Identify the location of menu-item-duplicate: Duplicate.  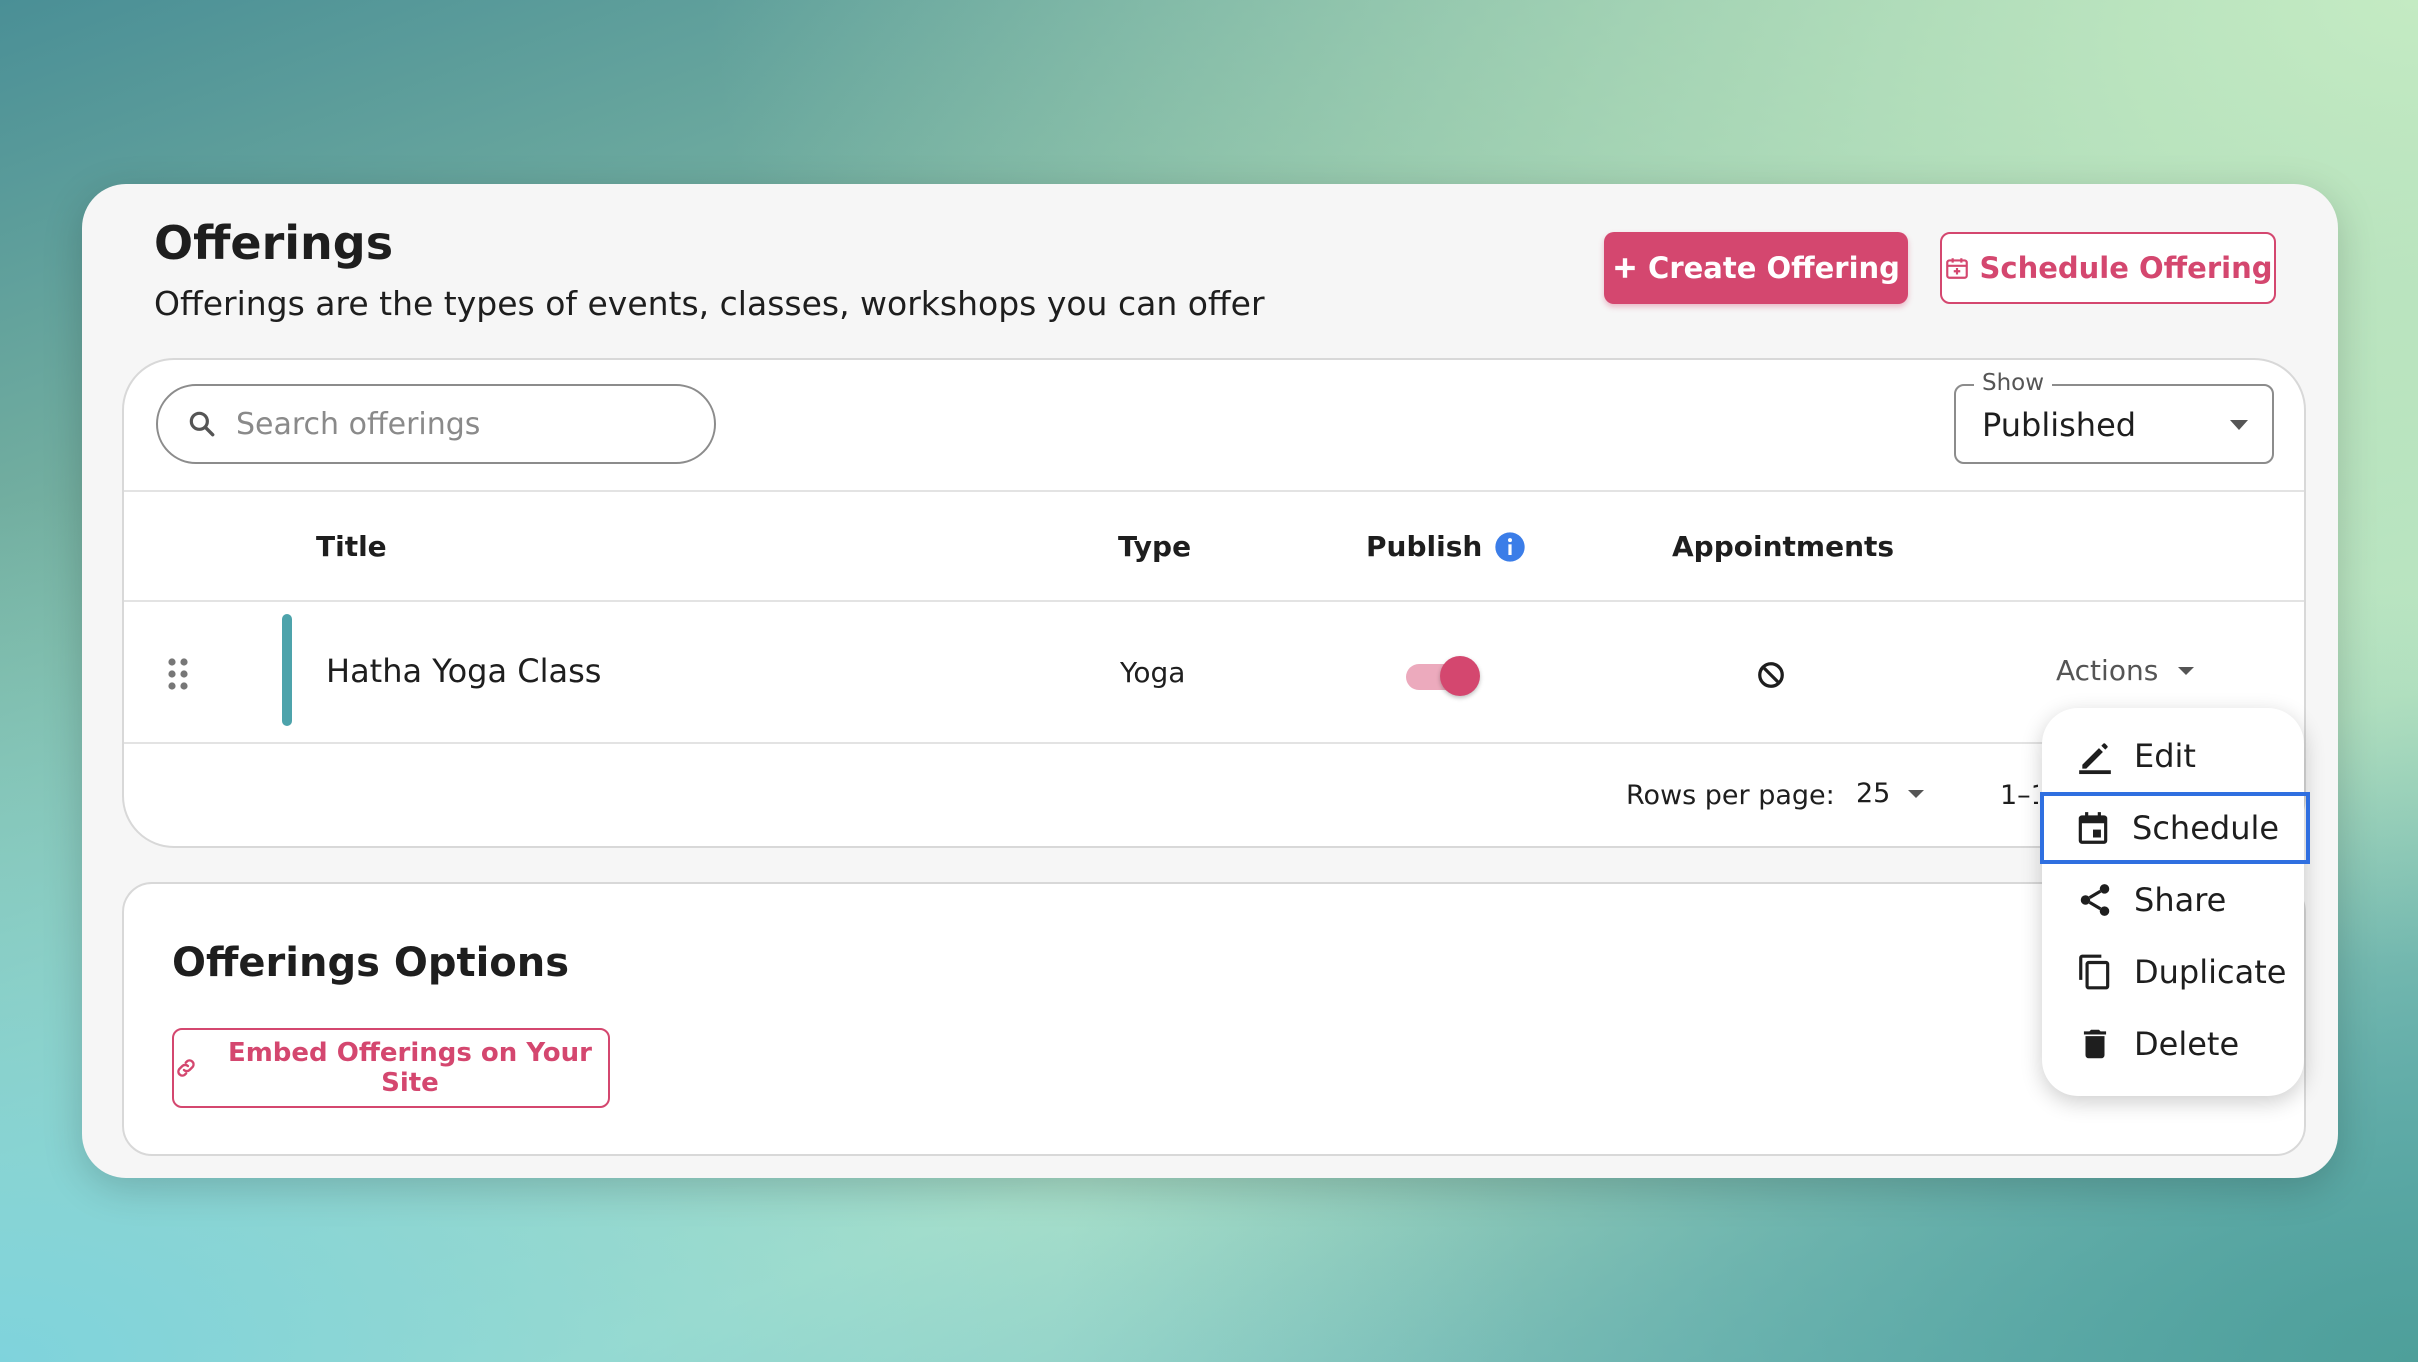
(2173, 972).